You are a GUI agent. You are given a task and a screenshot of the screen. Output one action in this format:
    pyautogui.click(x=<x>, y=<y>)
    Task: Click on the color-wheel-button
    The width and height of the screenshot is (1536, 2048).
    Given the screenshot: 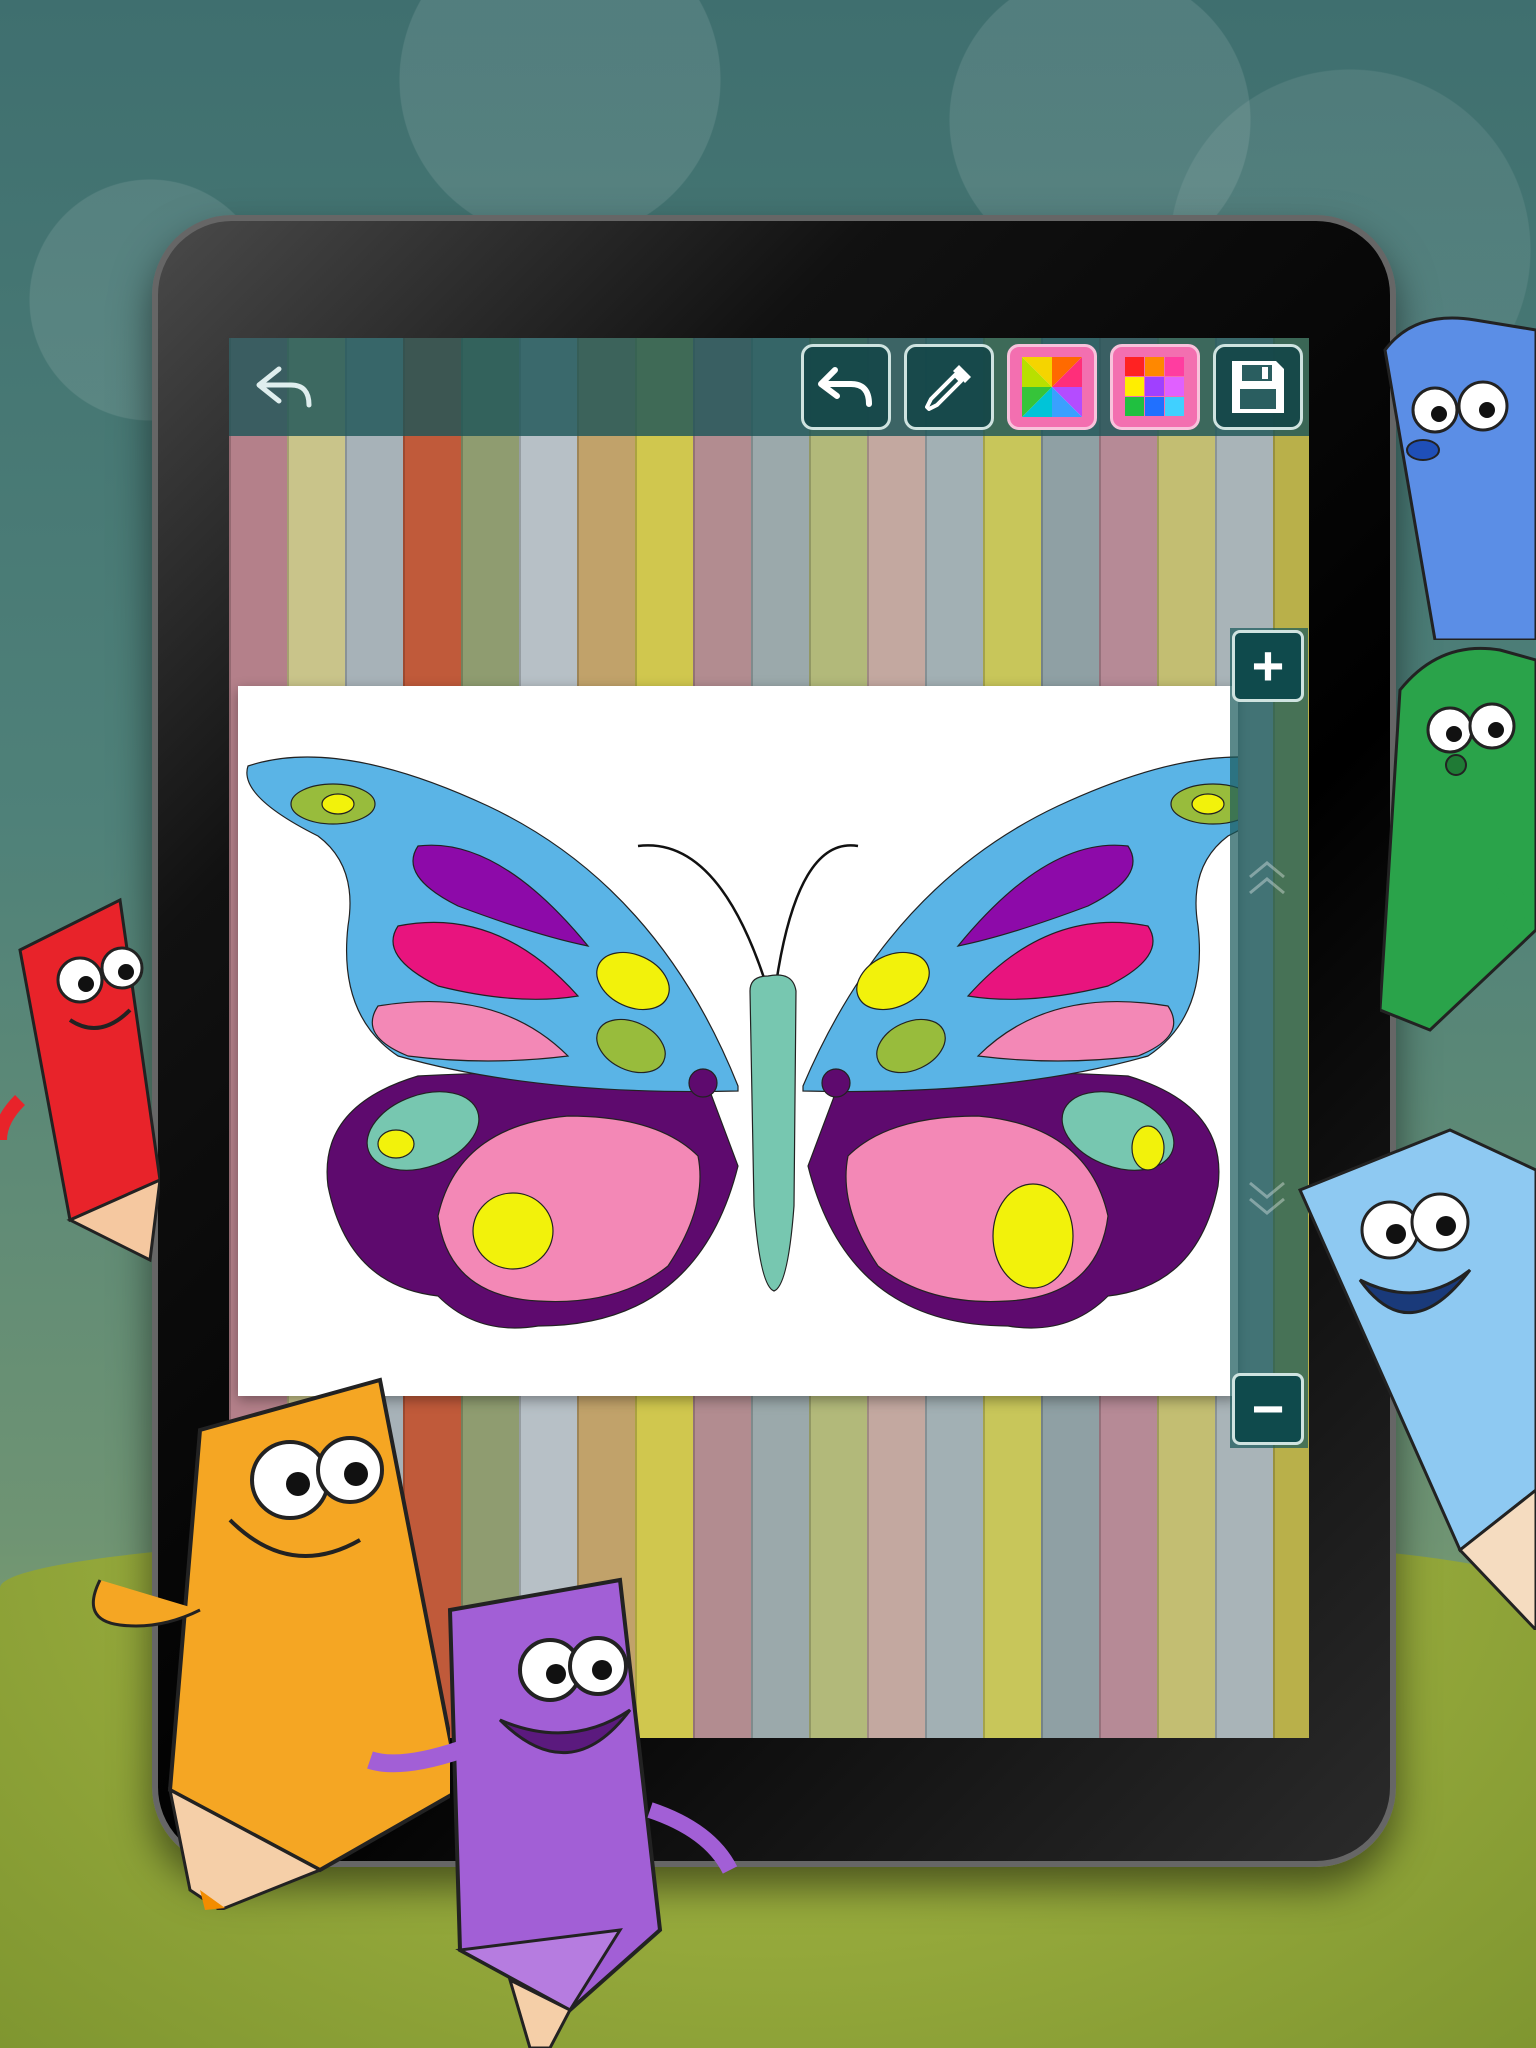 What is the action you would take?
    pyautogui.click(x=1052, y=387)
    